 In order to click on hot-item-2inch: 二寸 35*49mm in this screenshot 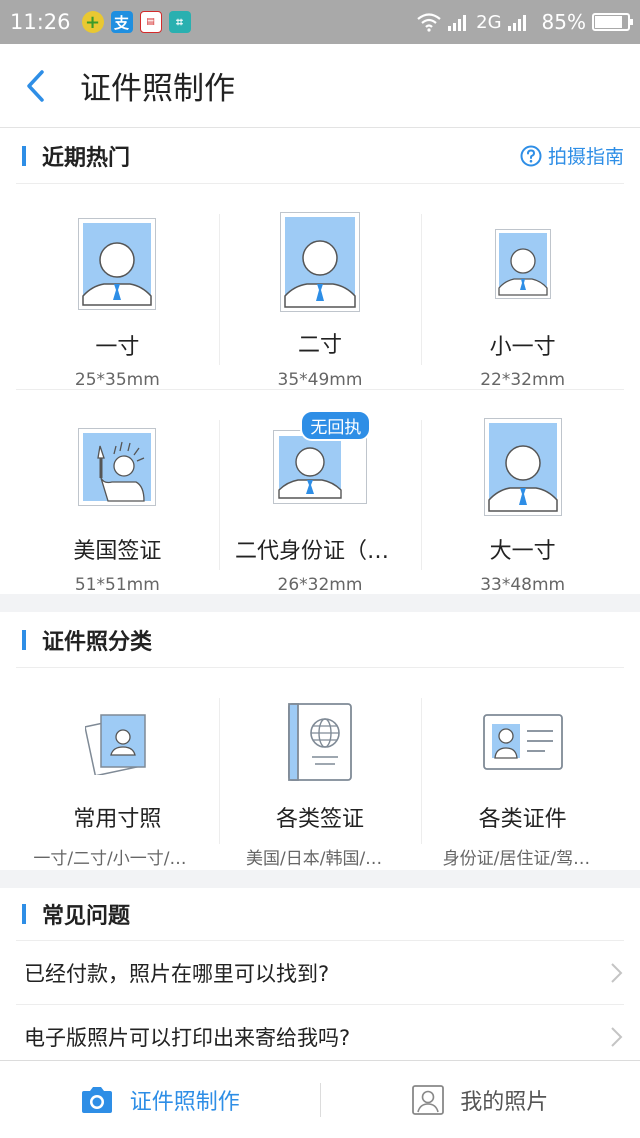, I will do `click(320, 286)`.